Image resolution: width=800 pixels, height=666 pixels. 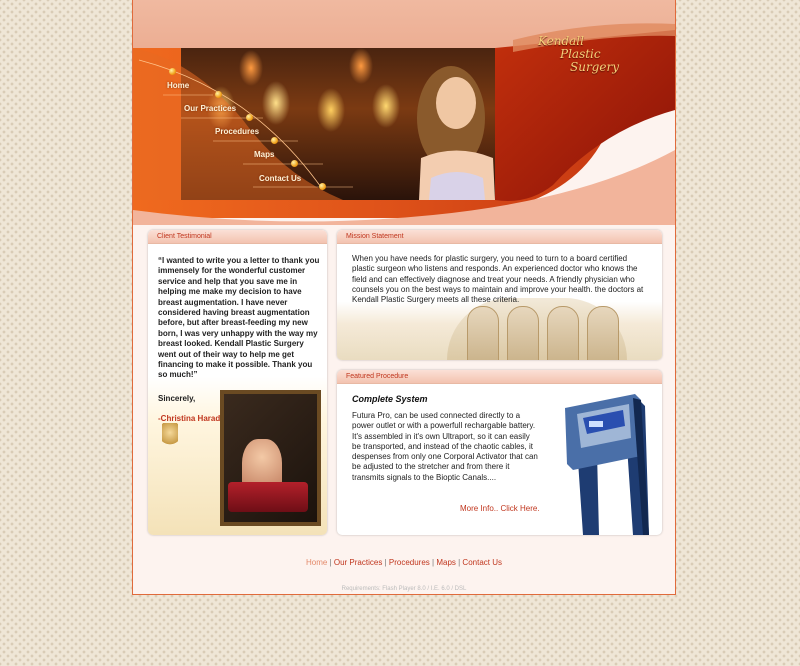 I want to click on testimonial-heading: Client Testimonial, so click(x=237, y=237).